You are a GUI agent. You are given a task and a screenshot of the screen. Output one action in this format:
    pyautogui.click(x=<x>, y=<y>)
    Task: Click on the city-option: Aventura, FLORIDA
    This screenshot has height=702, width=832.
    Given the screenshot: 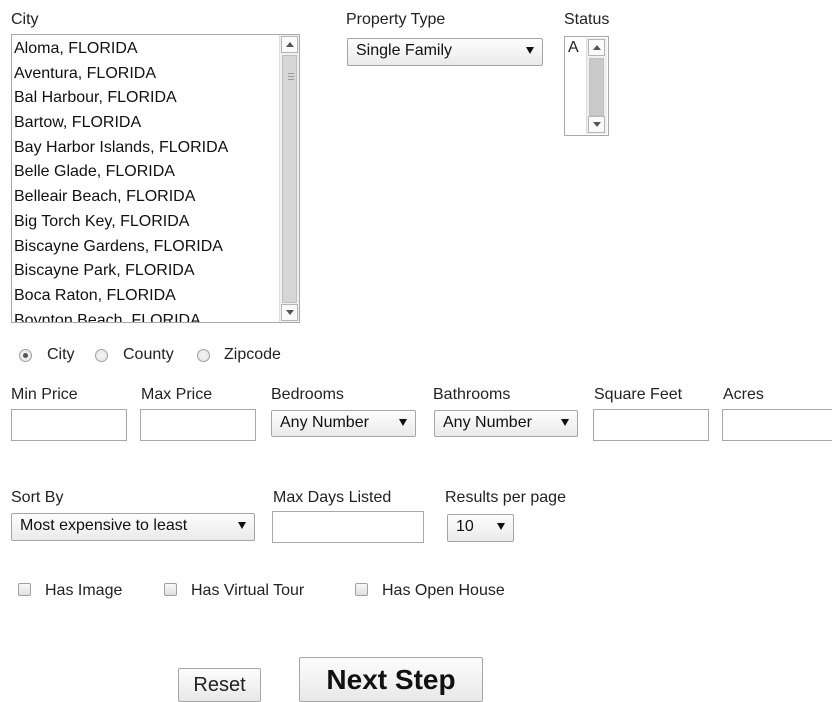 What is the action you would take?
    pyautogui.click(x=145, y=74)
    